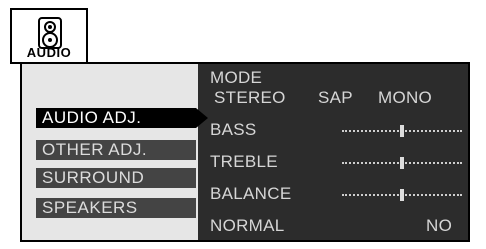 The image size is (486, 249). What do you see at coordinates (250, 98) in the screenshot?
I see `mode-option-stereo: STEREO` at bounding box center [250, 98].